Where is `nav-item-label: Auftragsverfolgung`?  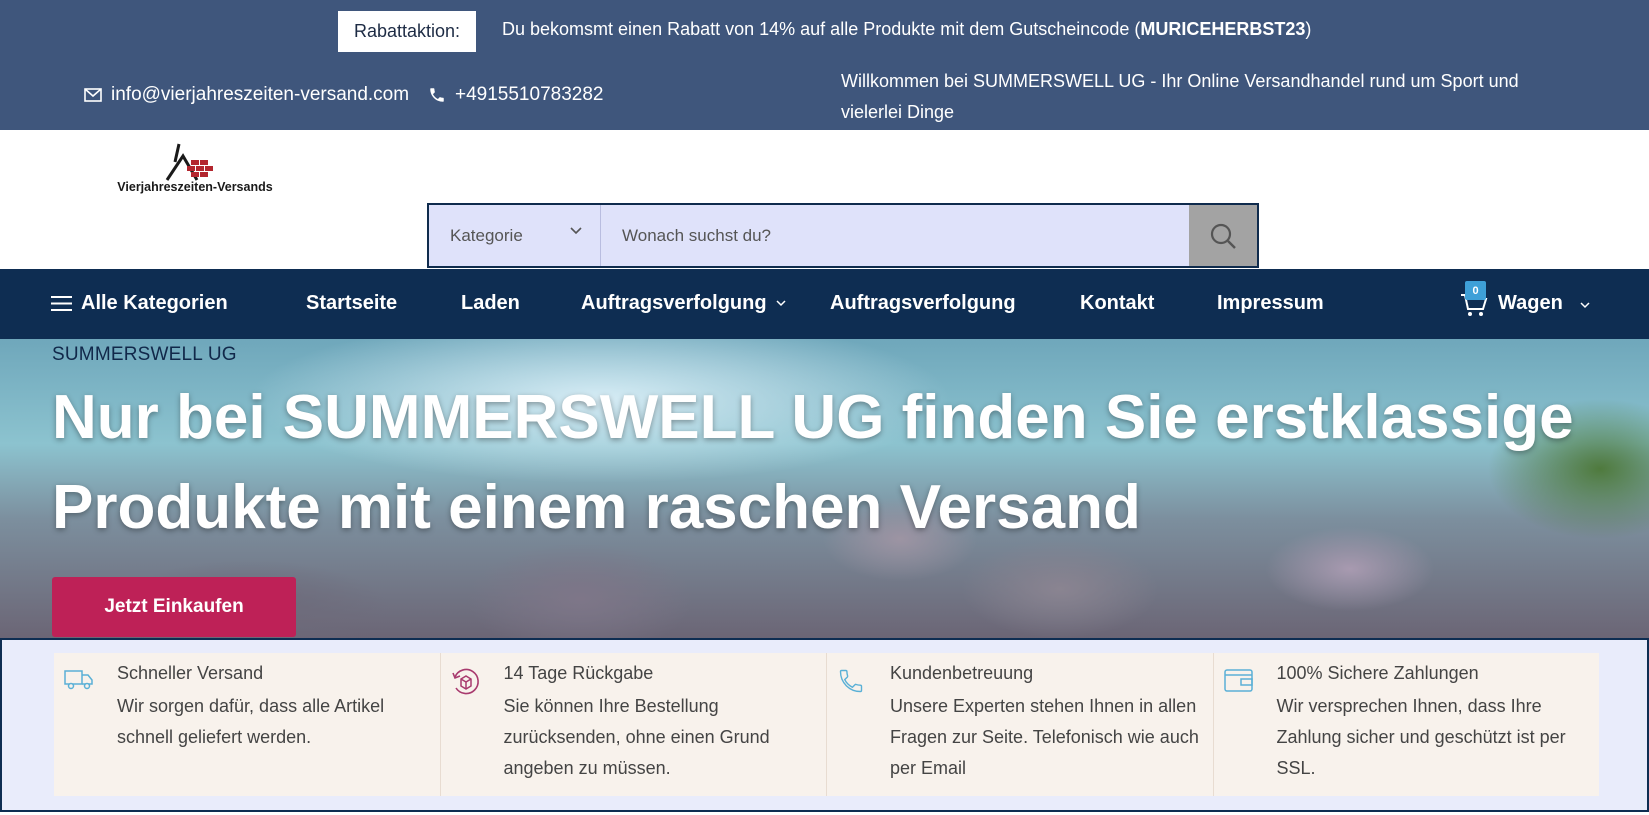
nav-item-label: Auftragsverfolgung is located at coordinates (674, 303).